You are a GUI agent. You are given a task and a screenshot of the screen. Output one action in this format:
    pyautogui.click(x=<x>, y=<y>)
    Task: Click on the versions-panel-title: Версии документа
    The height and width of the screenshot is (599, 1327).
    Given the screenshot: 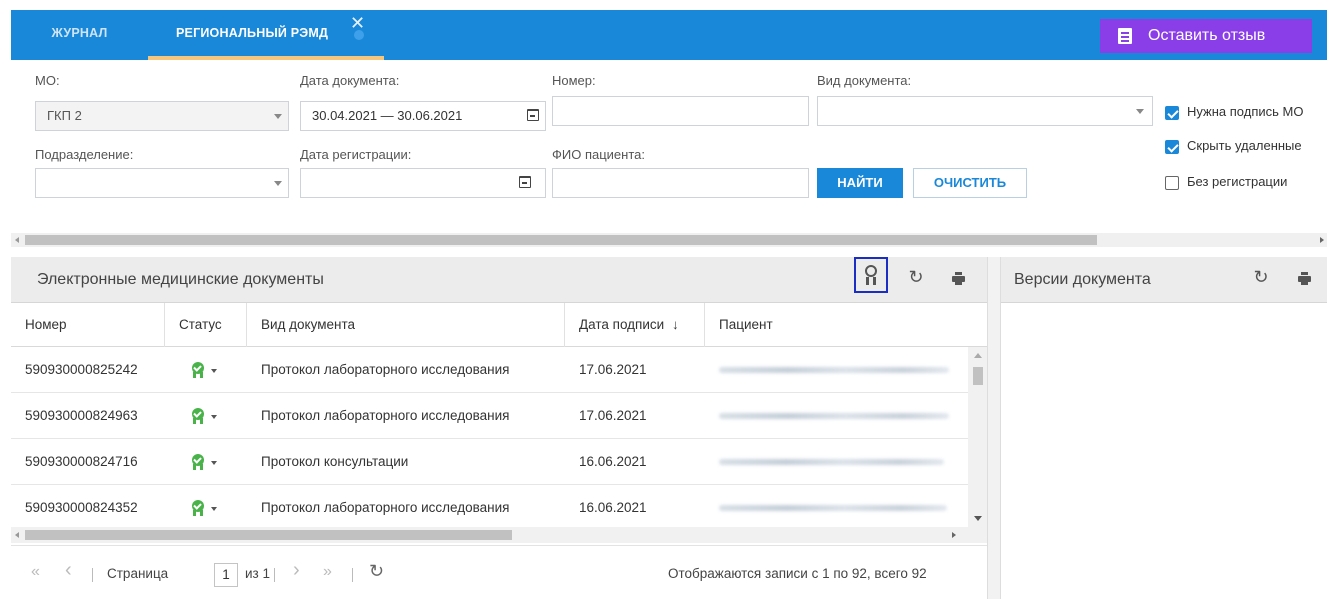 What is the action you would take?
    pyautogui.click(x=1082, y=279)
    